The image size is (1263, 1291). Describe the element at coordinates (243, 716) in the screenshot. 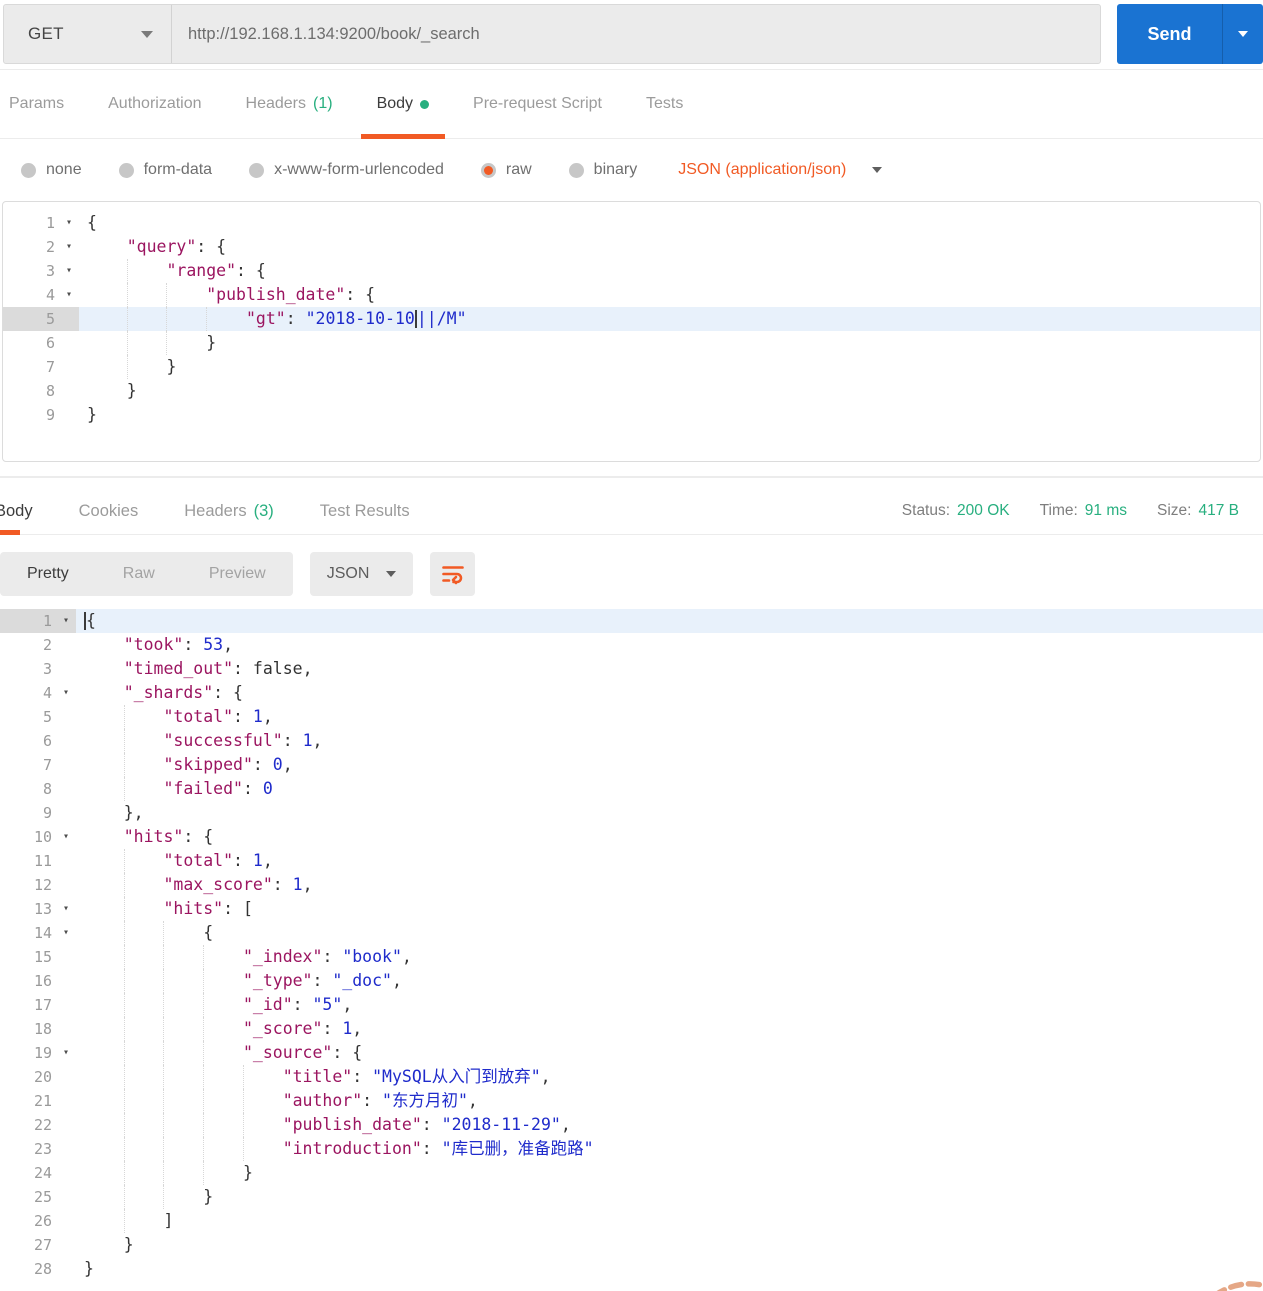

I see `json-punctuation: :` at that location.